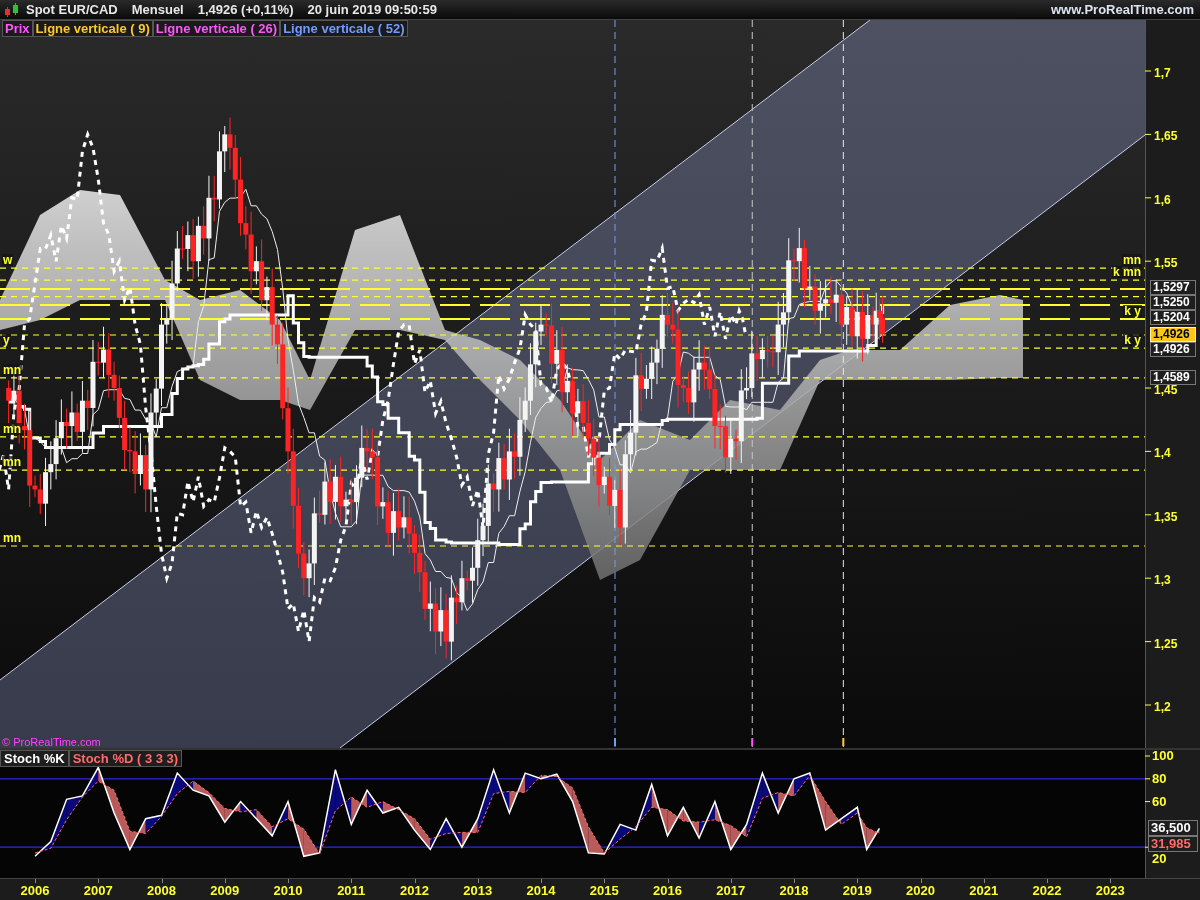 The image size is (1200, 900). Describe the element at coordinates (98, 890) in the screenshot. I see `year-label: 2007` at that location.